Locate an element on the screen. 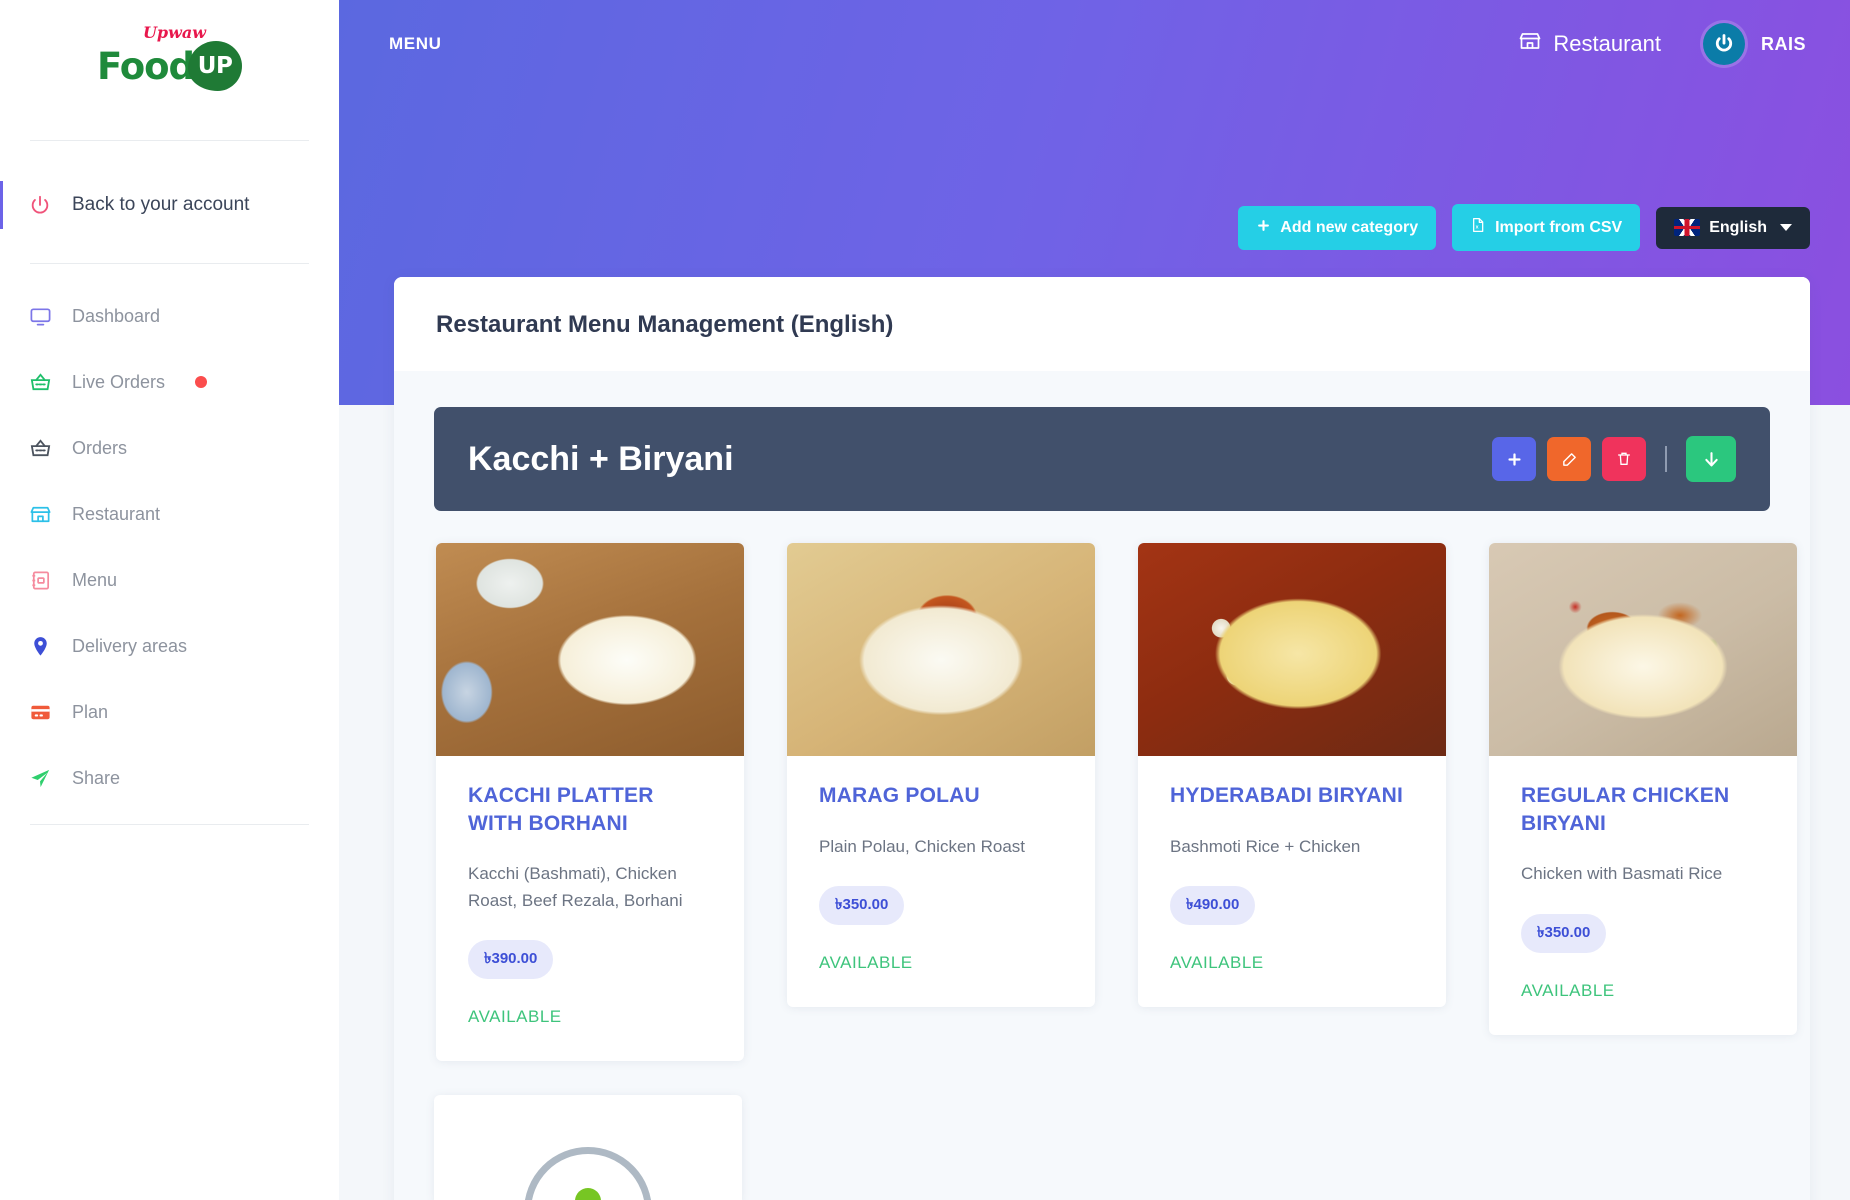 Image resolution: width=1850 pixels, height=1200 pixels. sidebar-item-label: Dashboard is located at coordinates (116, 315).